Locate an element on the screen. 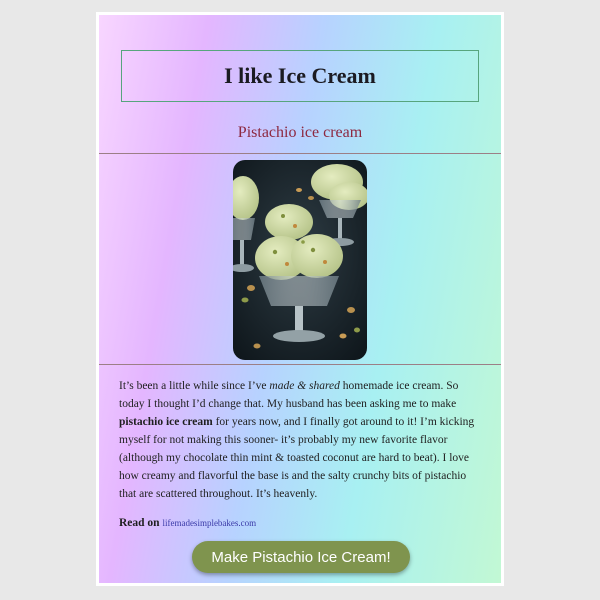 This screenshot has width=600, height=600. description-strong: pistachio ice cream is located at coordinates (166, 422).